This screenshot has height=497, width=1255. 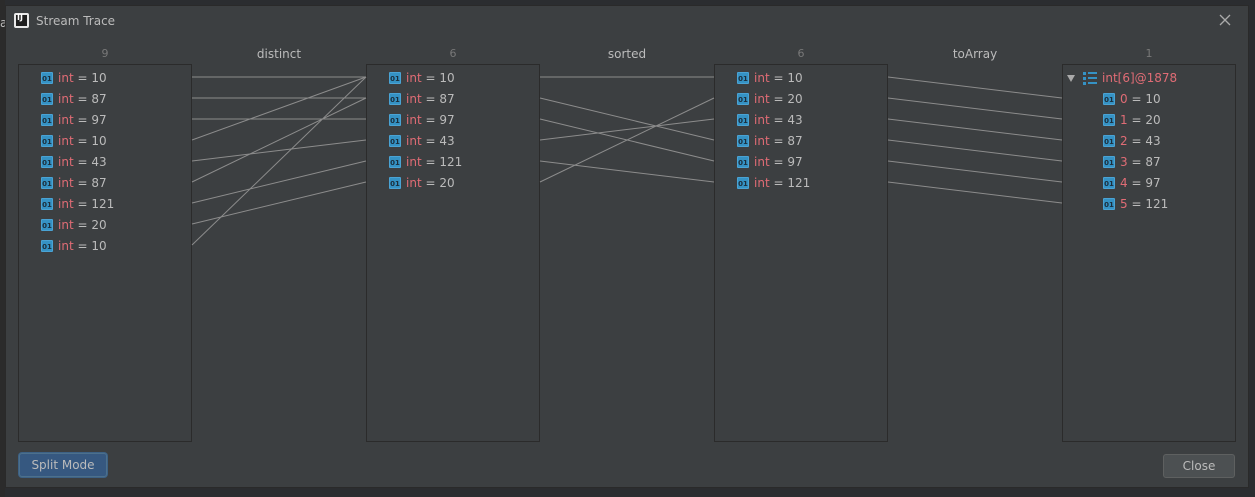 What do you see at coordinates (1199, 466) in the screenshot?
I see `close-button: Close` at bounding box center [1199, 466].